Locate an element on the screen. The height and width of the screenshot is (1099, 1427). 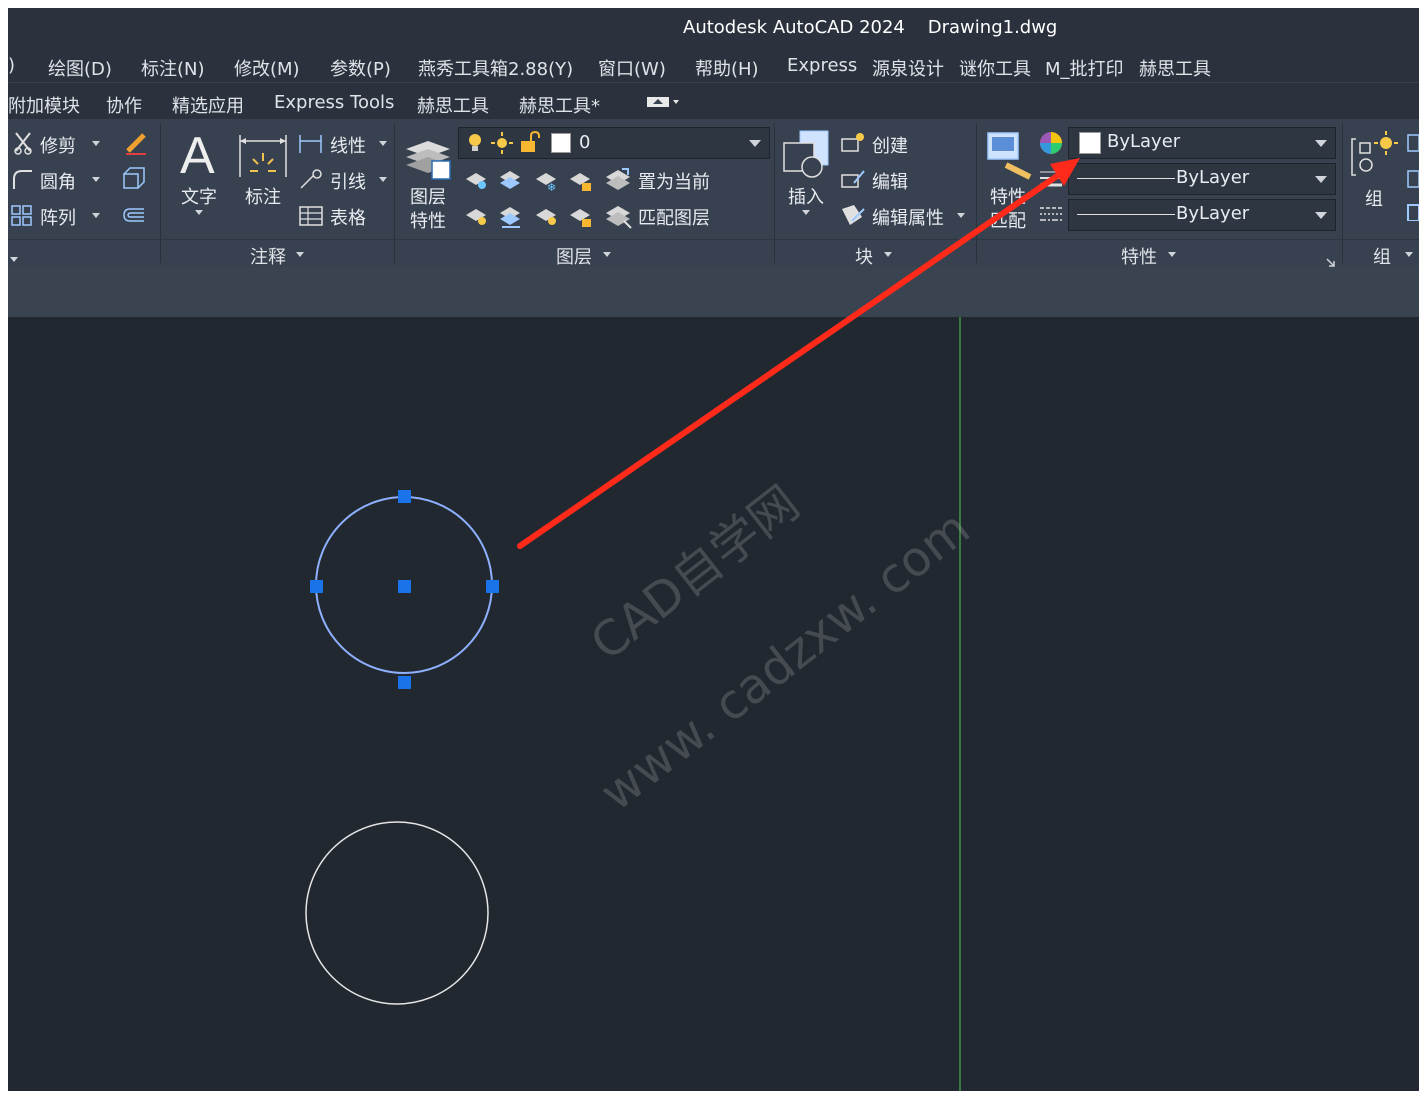
layer-dropdown-arrow-icon is located at coordinates (755, 143).